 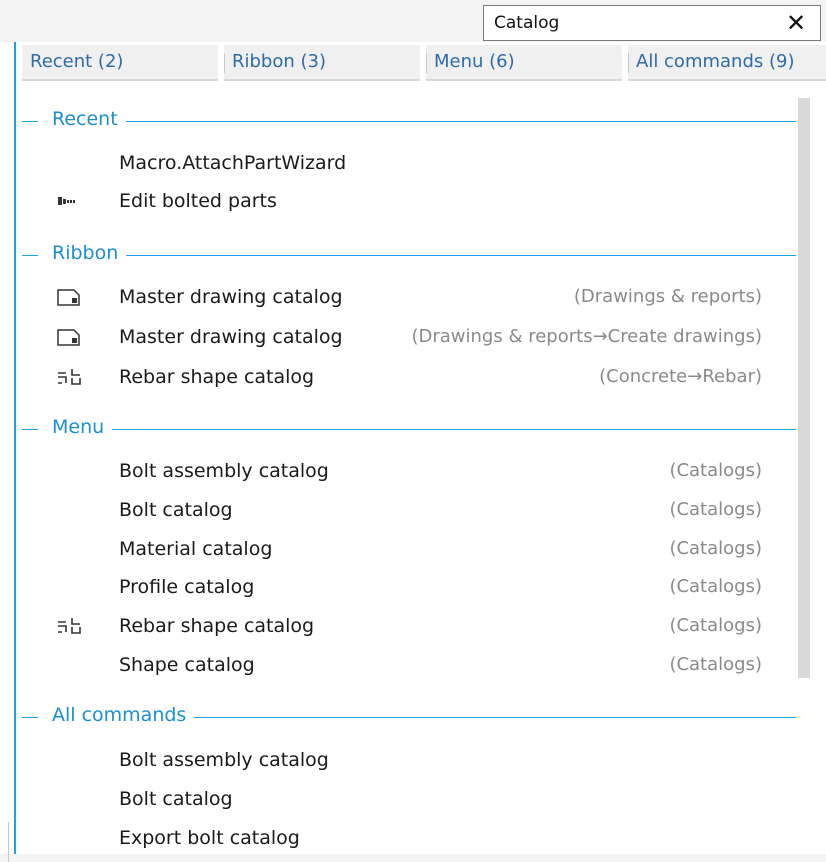 I want to click on list-item: Rebar shape catalog (Concrete→Rebar), so click(x=396, y=377).